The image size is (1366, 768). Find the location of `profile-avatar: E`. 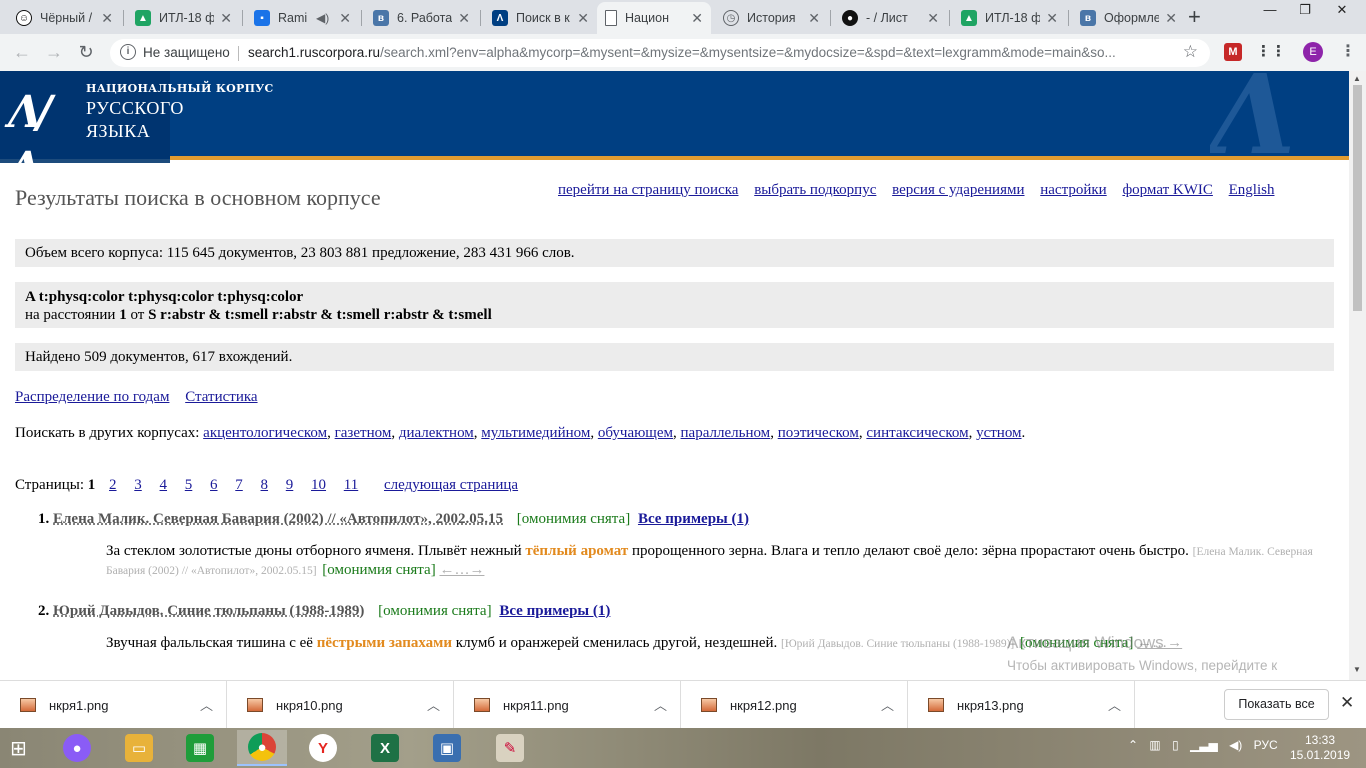

profile-avatar: E is located at coordinates (1313, 52).